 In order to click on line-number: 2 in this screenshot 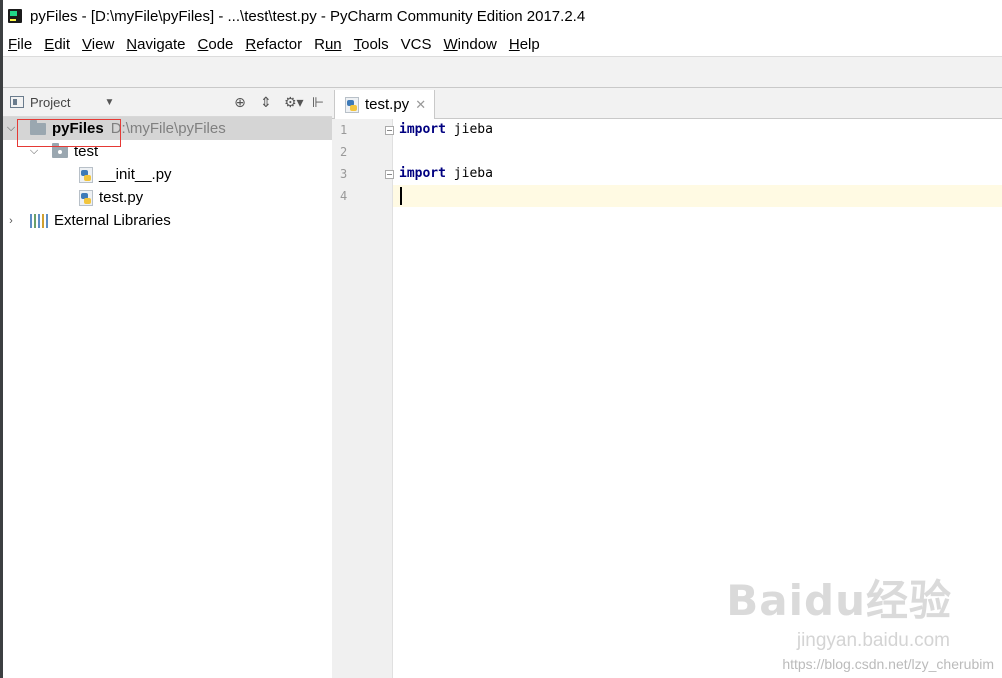, I will do `click(344, 152)`.